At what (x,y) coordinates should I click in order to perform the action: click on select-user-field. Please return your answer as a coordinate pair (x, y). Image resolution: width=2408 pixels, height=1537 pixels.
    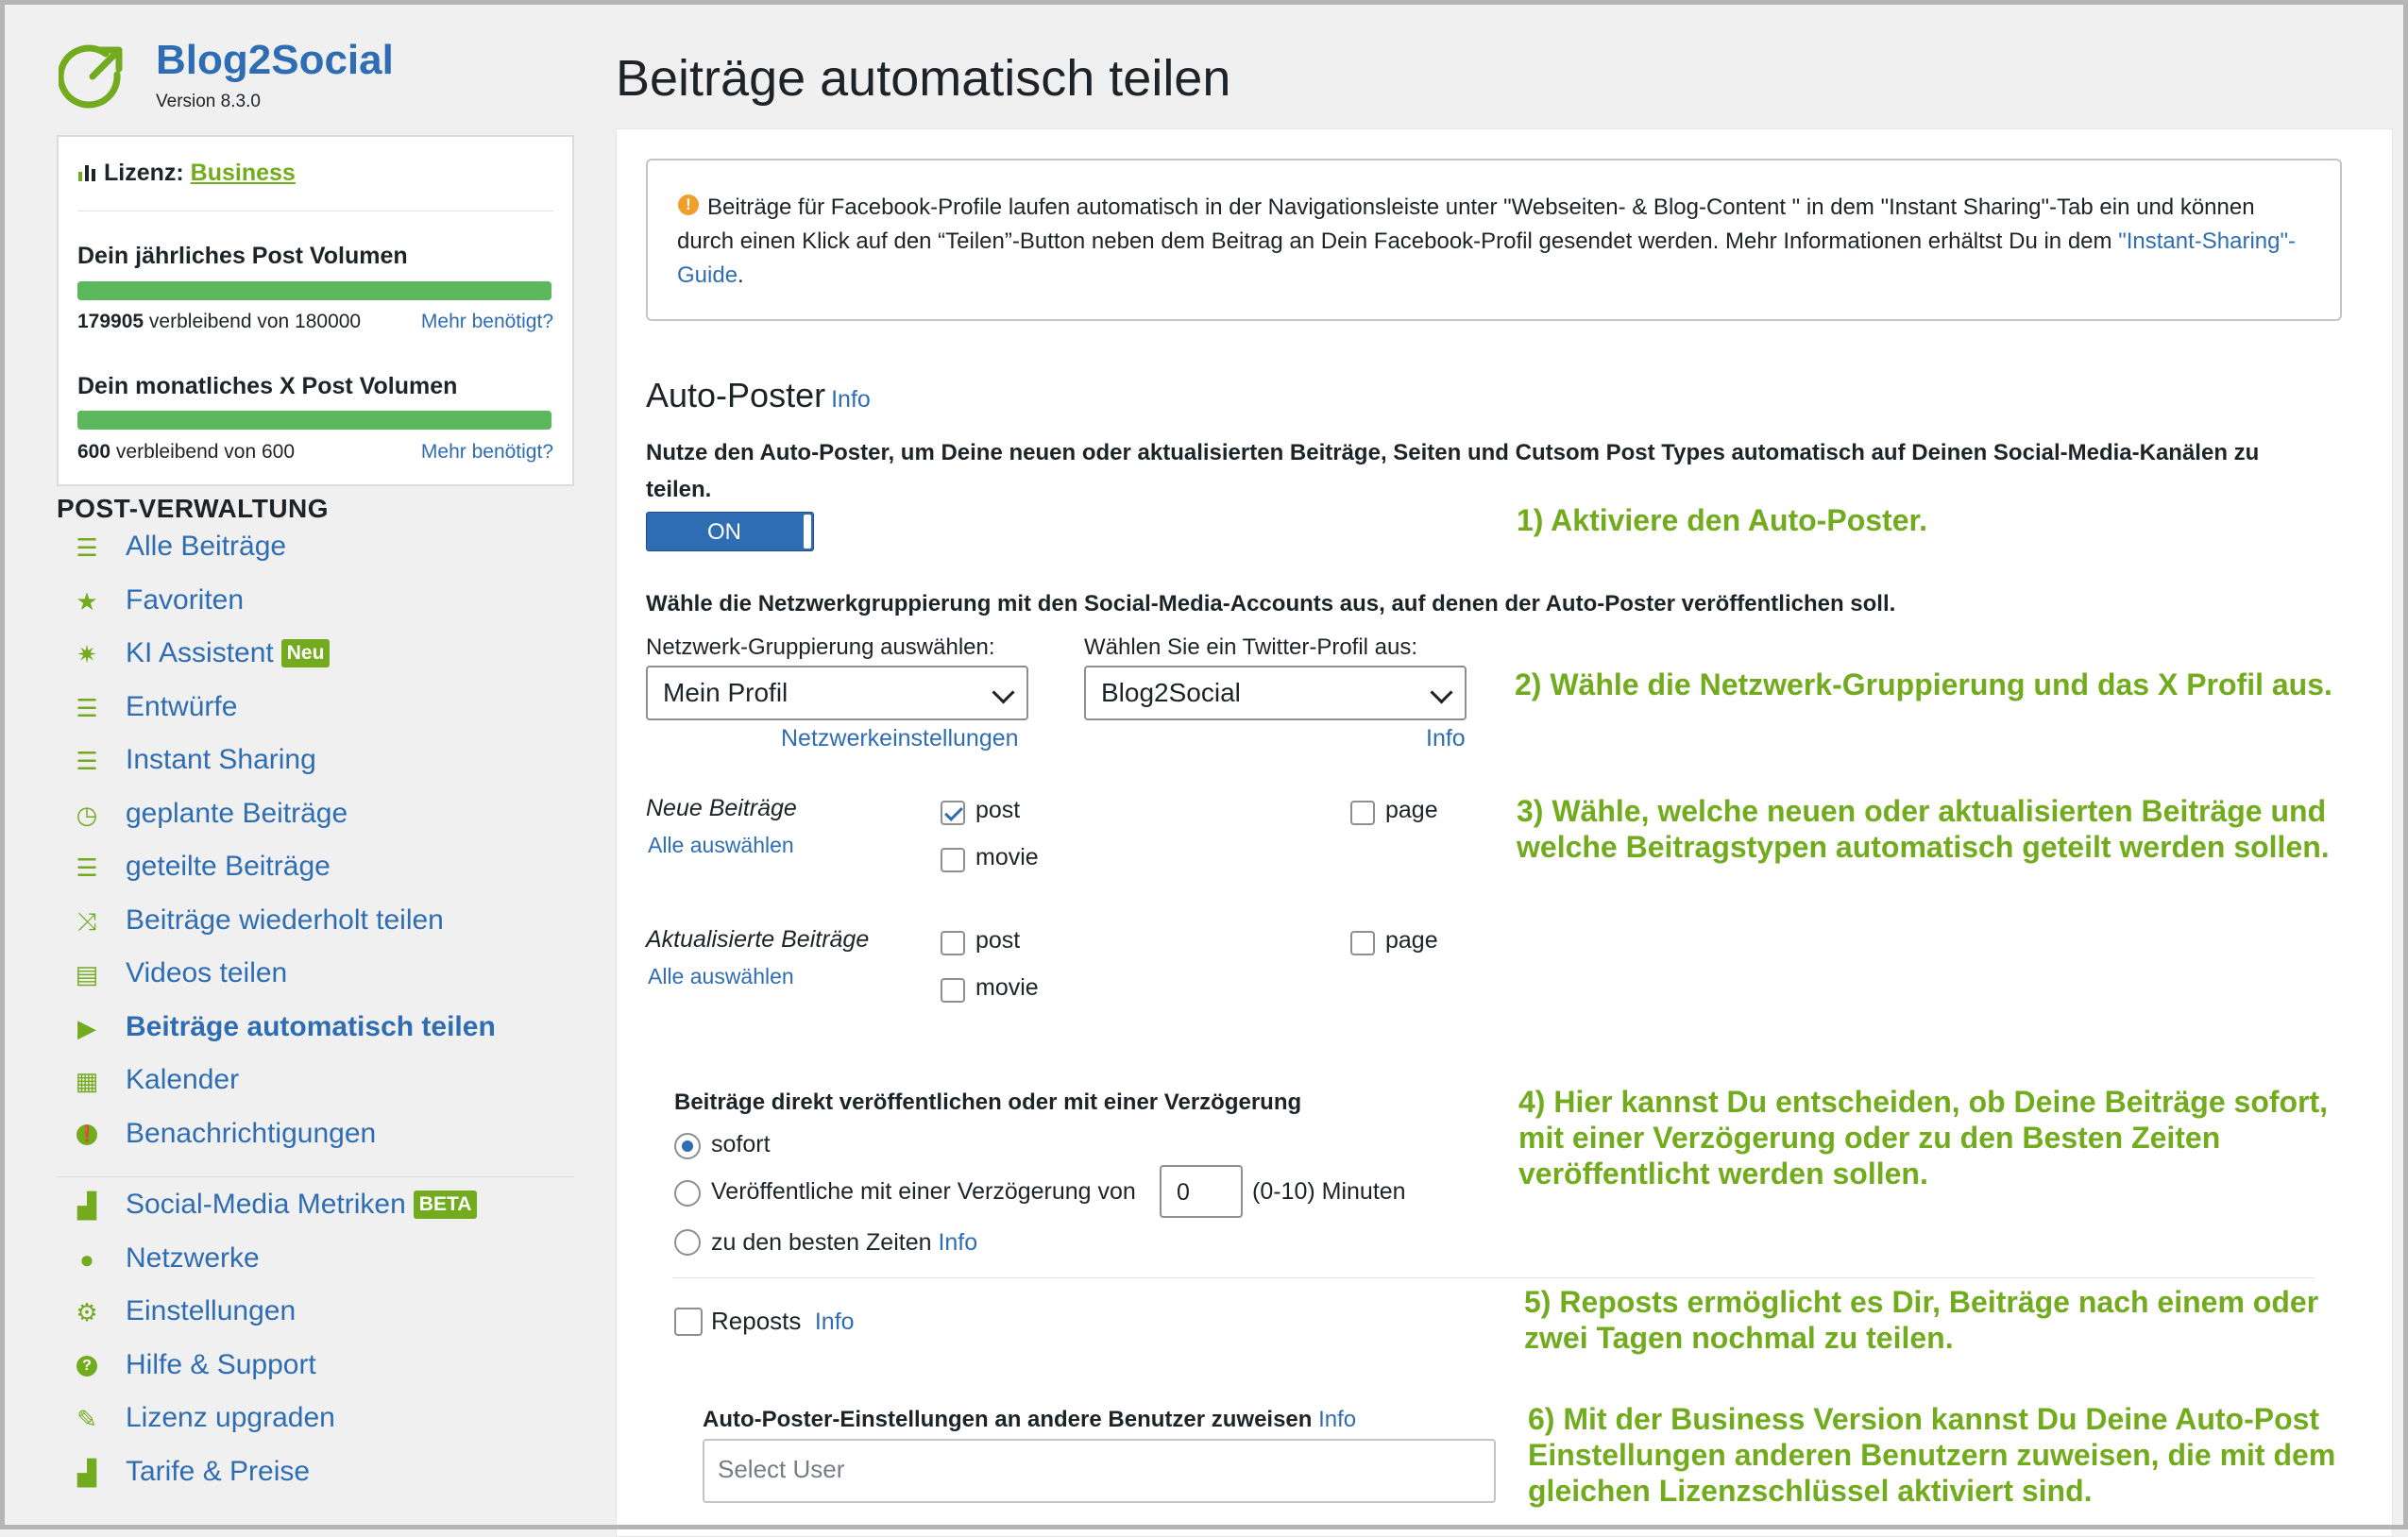
    Looking at the image, I should click on (1099, 1471).